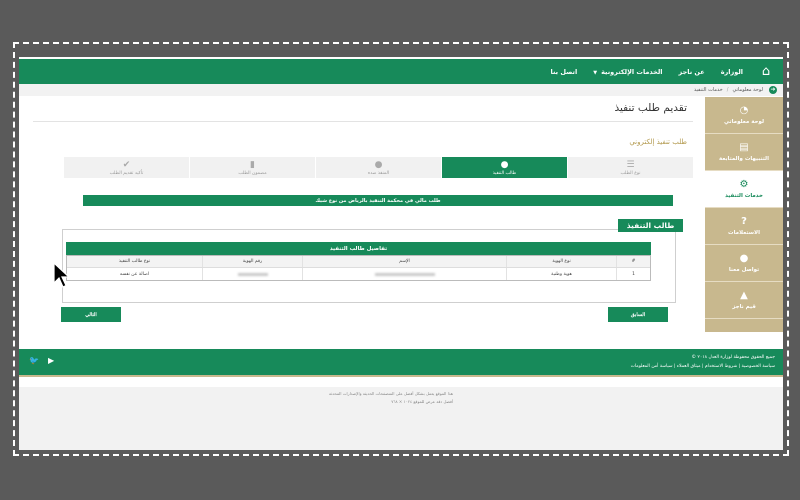  Describe the element at coordinates (744, 307) in the screenshot. I see `sidebar-item-label: قيم ناجز` at that location.